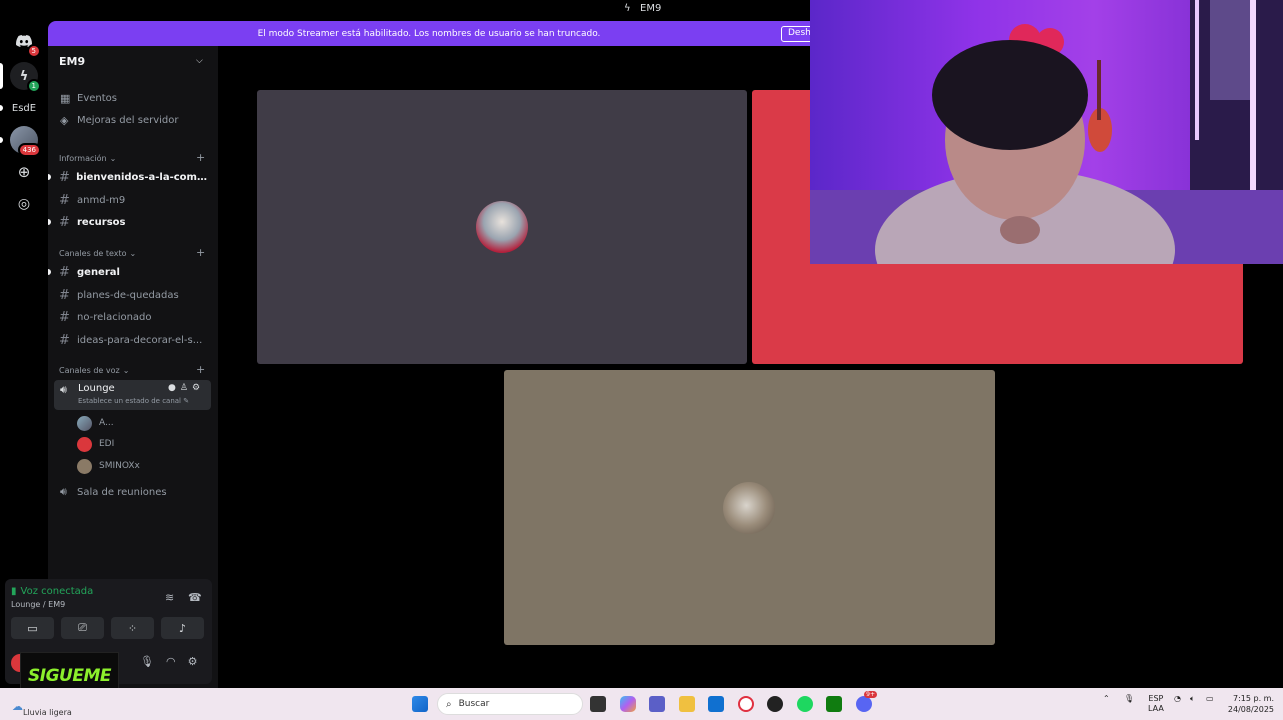 The image size is (1283, 720). What do you see at coordinates (687, 704) in the screenshot?
I see `file-explorer-icon` at bounding box center [687, 704].